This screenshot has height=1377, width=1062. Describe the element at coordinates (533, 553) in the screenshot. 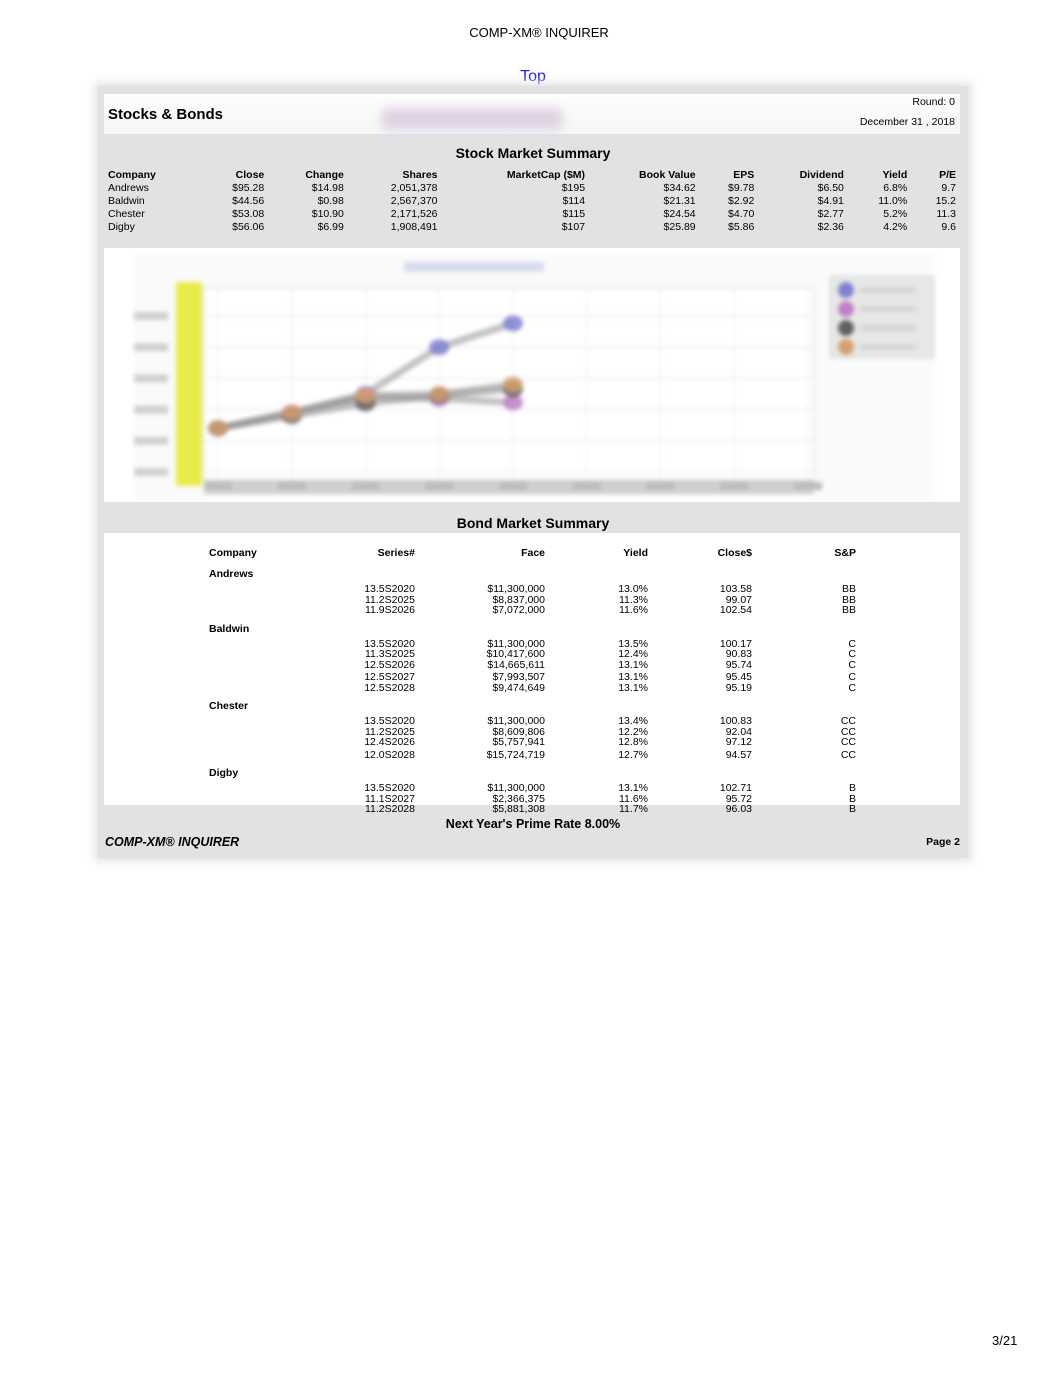

I see `bond-column-header: Face` at that location.